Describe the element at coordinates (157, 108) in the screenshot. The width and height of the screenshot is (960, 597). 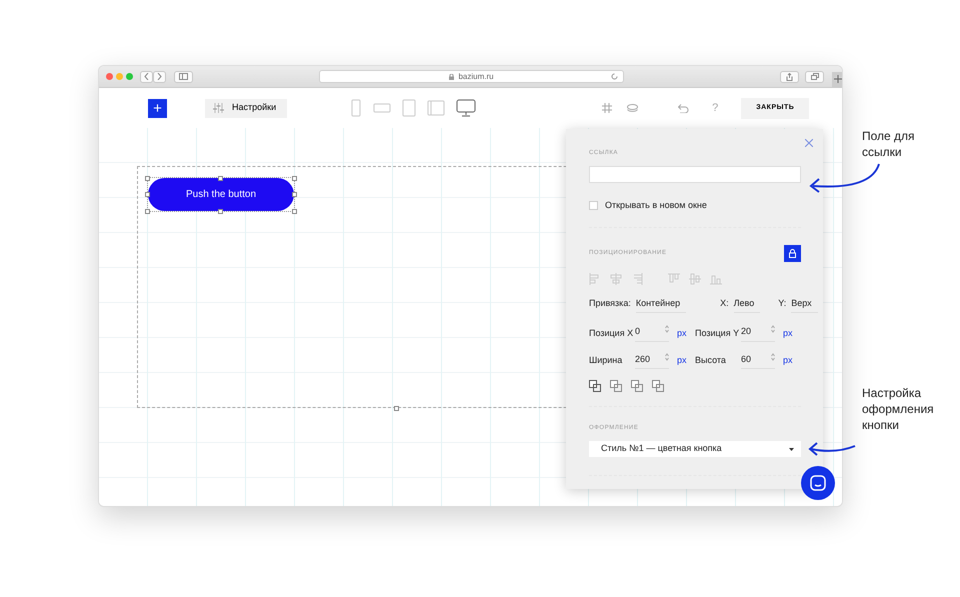
I see `add-button: +` at that location.